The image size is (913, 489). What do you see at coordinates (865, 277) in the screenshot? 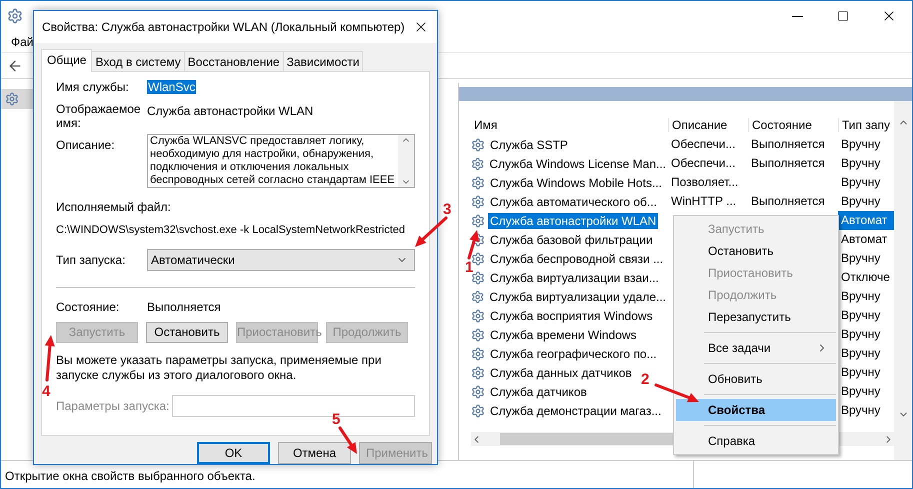
I see `table-cell-text: Отключе` at bounding box center [865, 277].